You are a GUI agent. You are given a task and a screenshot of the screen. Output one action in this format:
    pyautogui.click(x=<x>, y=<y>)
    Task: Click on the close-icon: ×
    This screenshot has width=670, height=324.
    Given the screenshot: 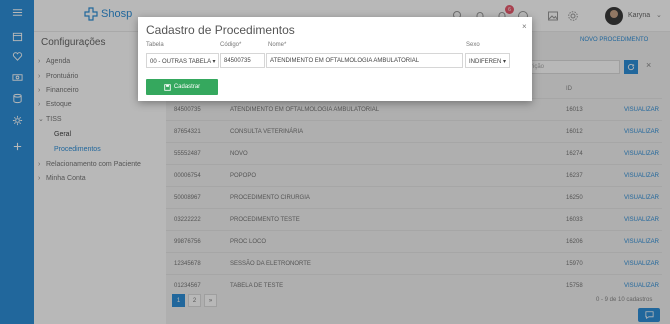 What is the action you would take?
    pyautogui.click(x=524, y=26)
    